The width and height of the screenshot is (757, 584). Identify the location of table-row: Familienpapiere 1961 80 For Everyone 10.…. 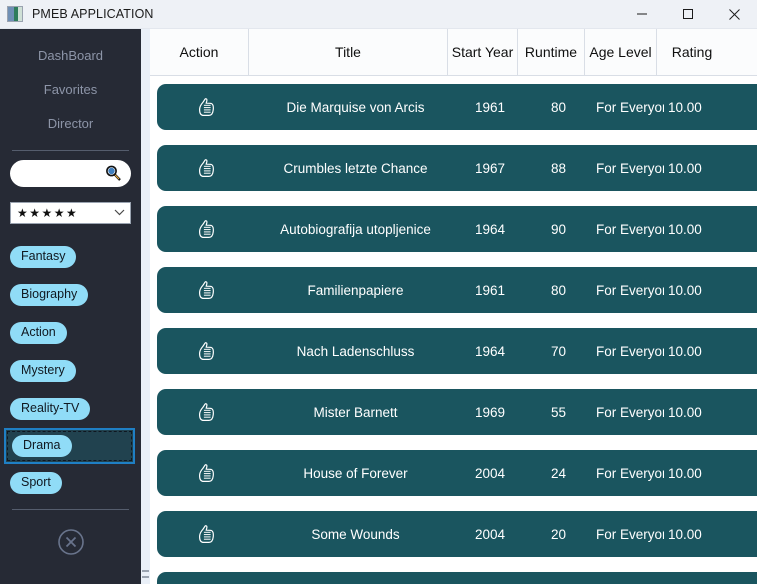
(457, 290).